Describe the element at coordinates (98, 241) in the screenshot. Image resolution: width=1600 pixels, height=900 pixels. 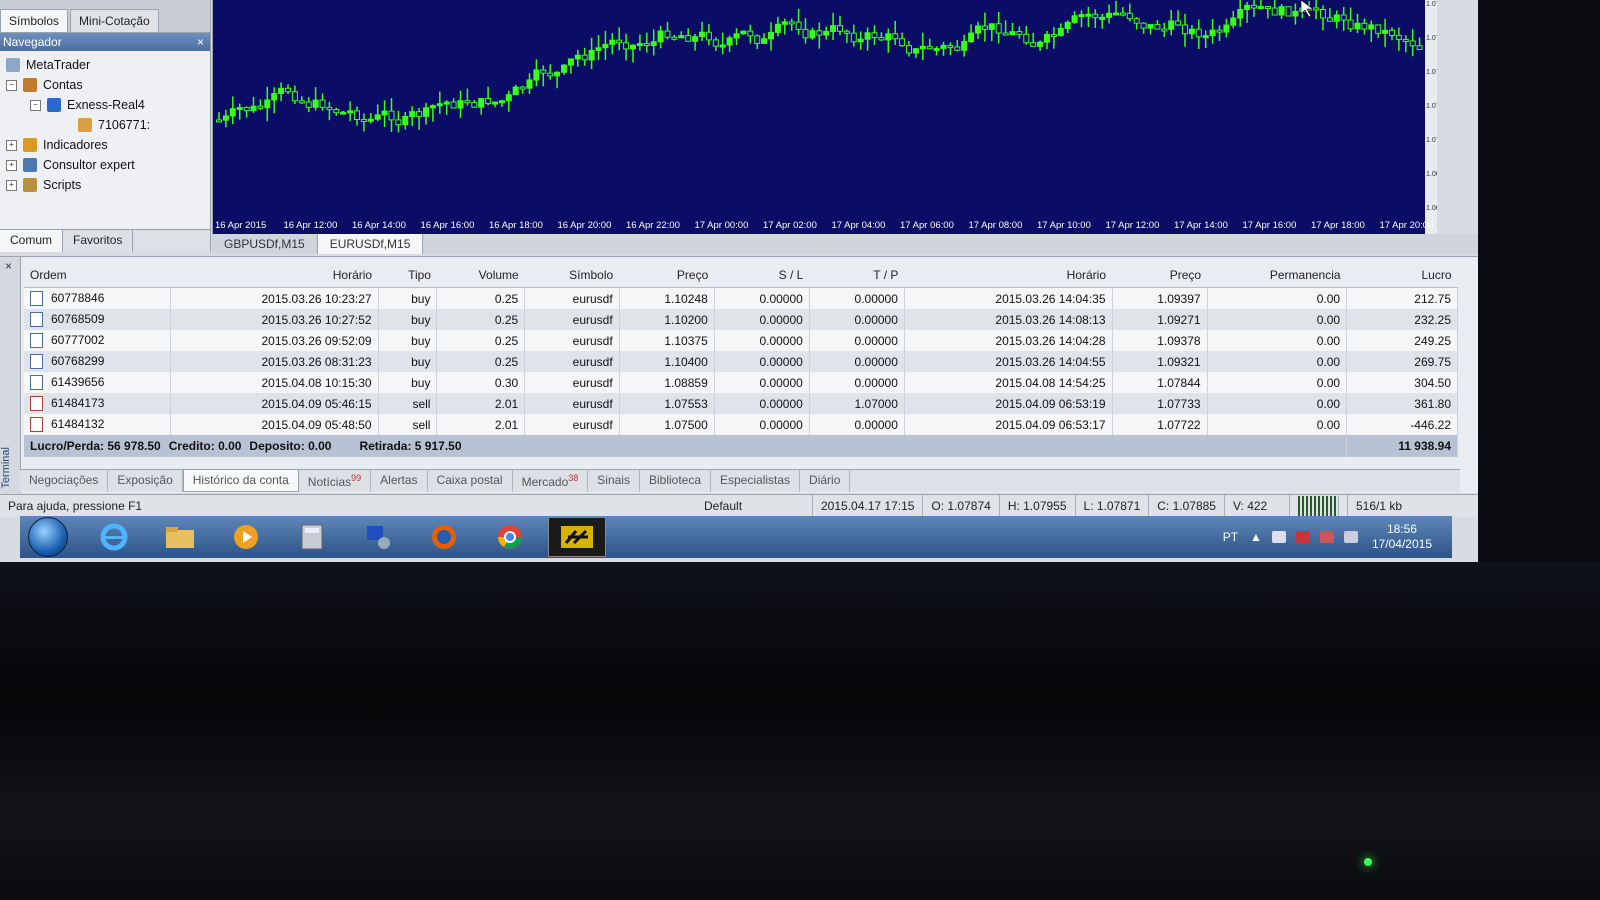
I see `tab-favorites: Favoritos` at that location.